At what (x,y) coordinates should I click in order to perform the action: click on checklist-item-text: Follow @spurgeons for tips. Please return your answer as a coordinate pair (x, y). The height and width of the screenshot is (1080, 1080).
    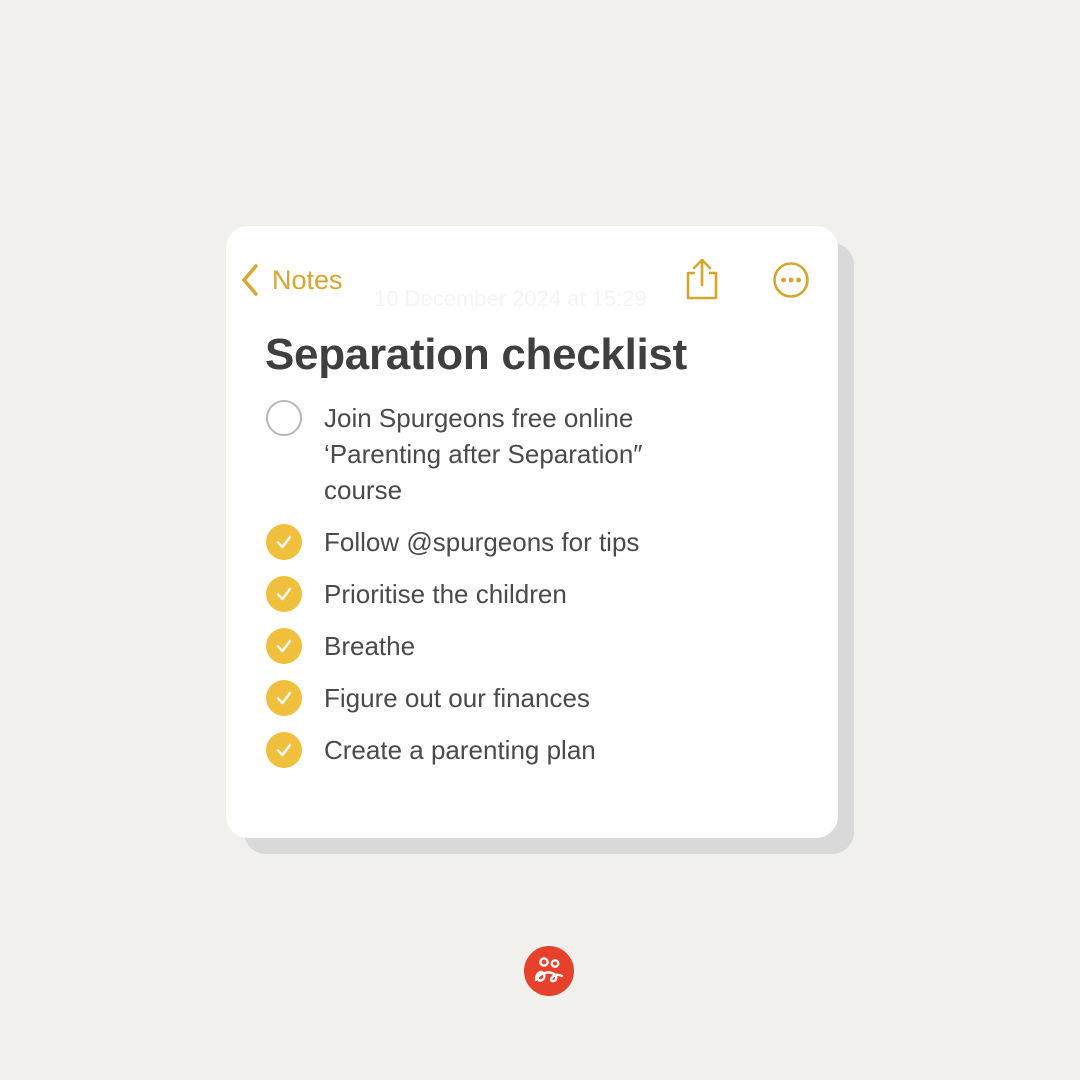
    Looking at the image, I should click on (482, 542).